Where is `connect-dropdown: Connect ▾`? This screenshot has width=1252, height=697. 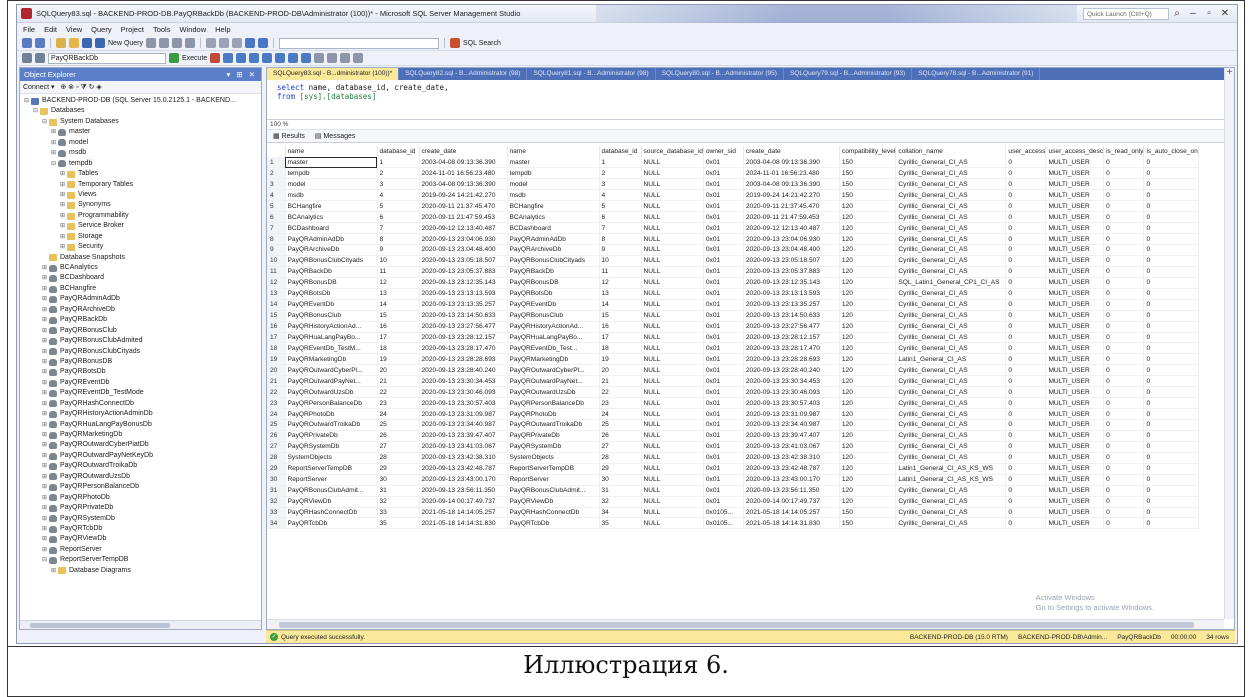
connect-dropdown: Connect ▾ is located at coordinates (39, 87).